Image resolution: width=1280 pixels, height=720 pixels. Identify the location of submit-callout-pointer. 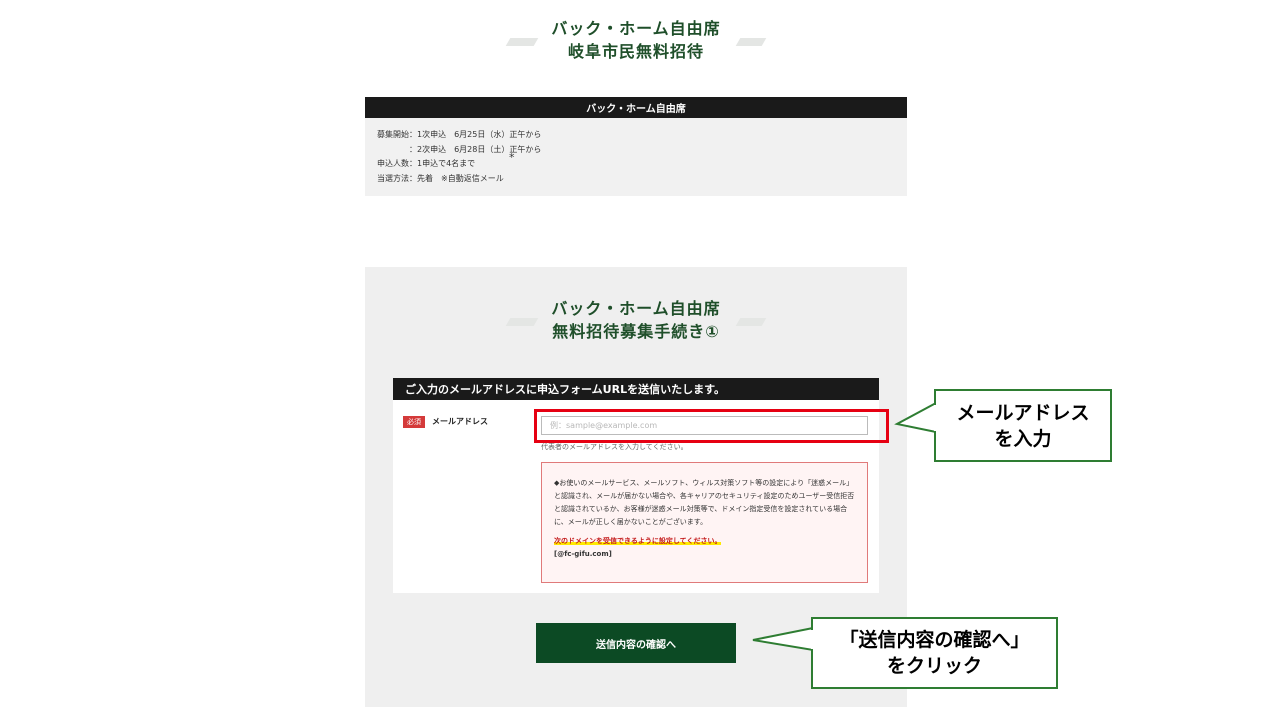
(783, 639).